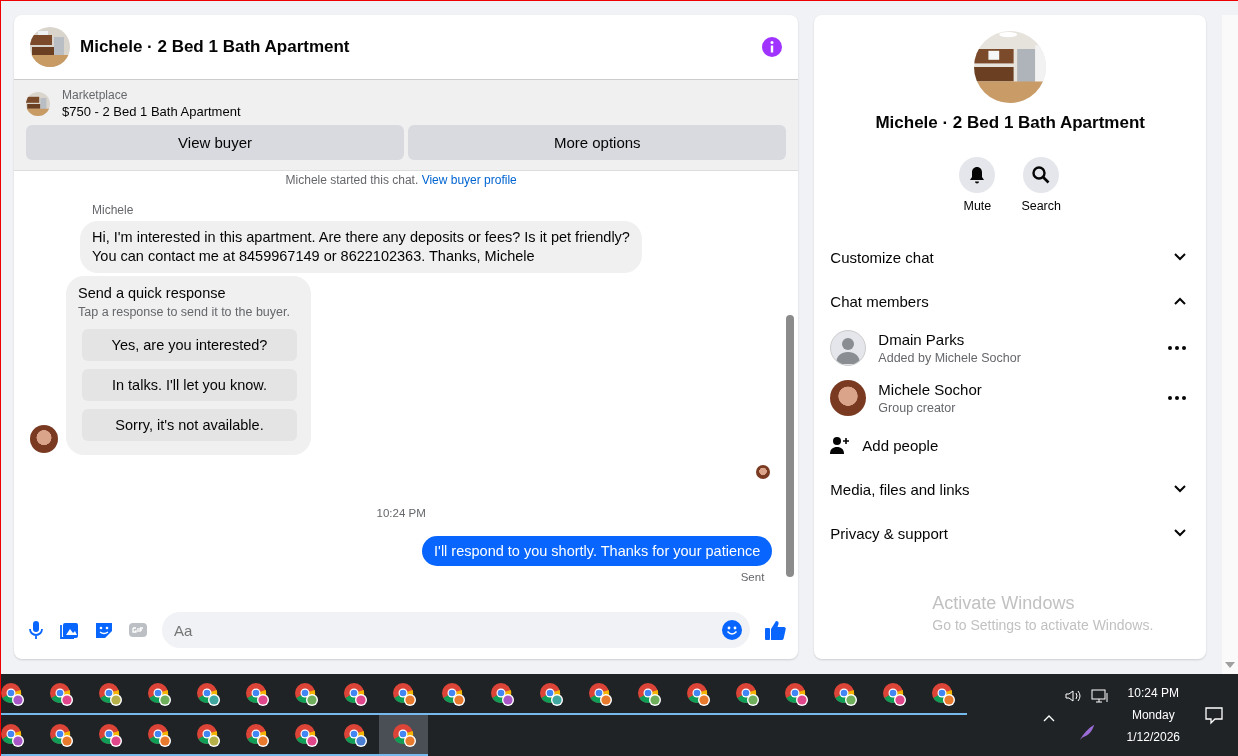  Describe the element at coordinates (1004, 603) in the screenshot. I see `activation-title: Activate Windows` at that location.